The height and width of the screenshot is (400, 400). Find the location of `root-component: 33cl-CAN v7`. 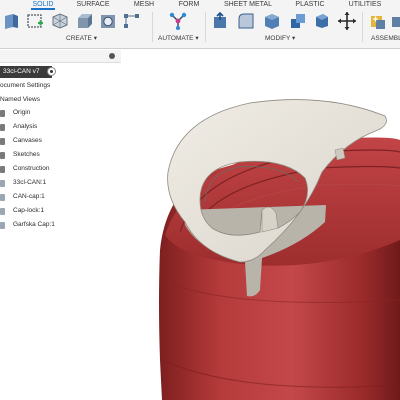

root-component: 33cl-CAN v7 is located at coordinates (26, 72).